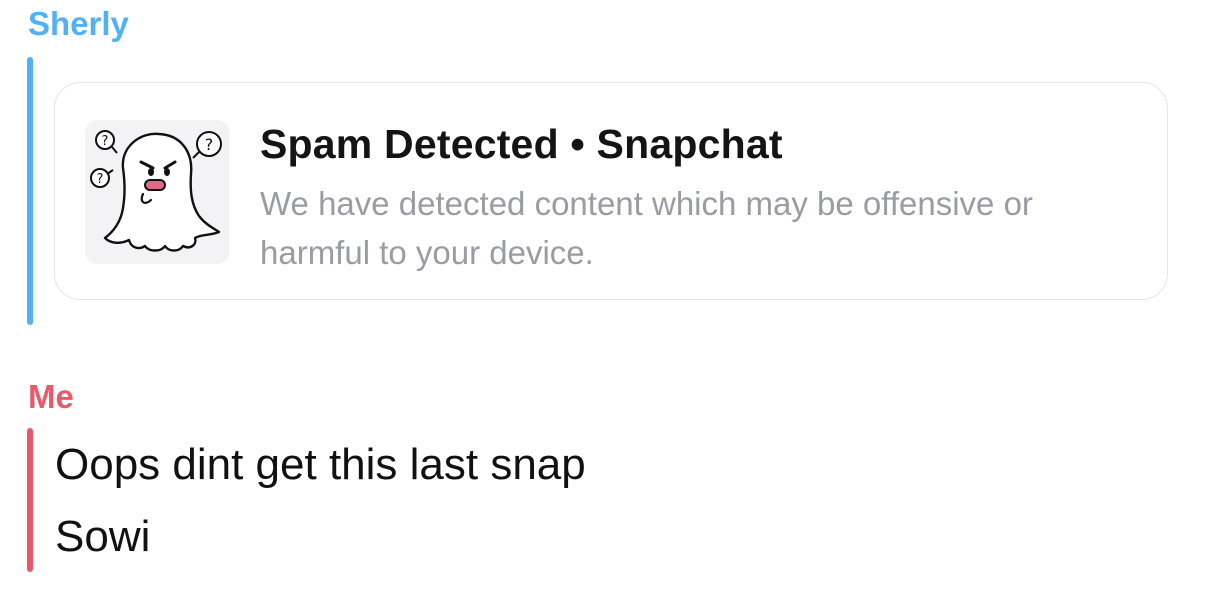 The height and width of the screenshot is (608, 1206). Describe the element at coordinates (320, 464) in the screenshot. I see `message-text: Oops dint get this last snap` at that location.